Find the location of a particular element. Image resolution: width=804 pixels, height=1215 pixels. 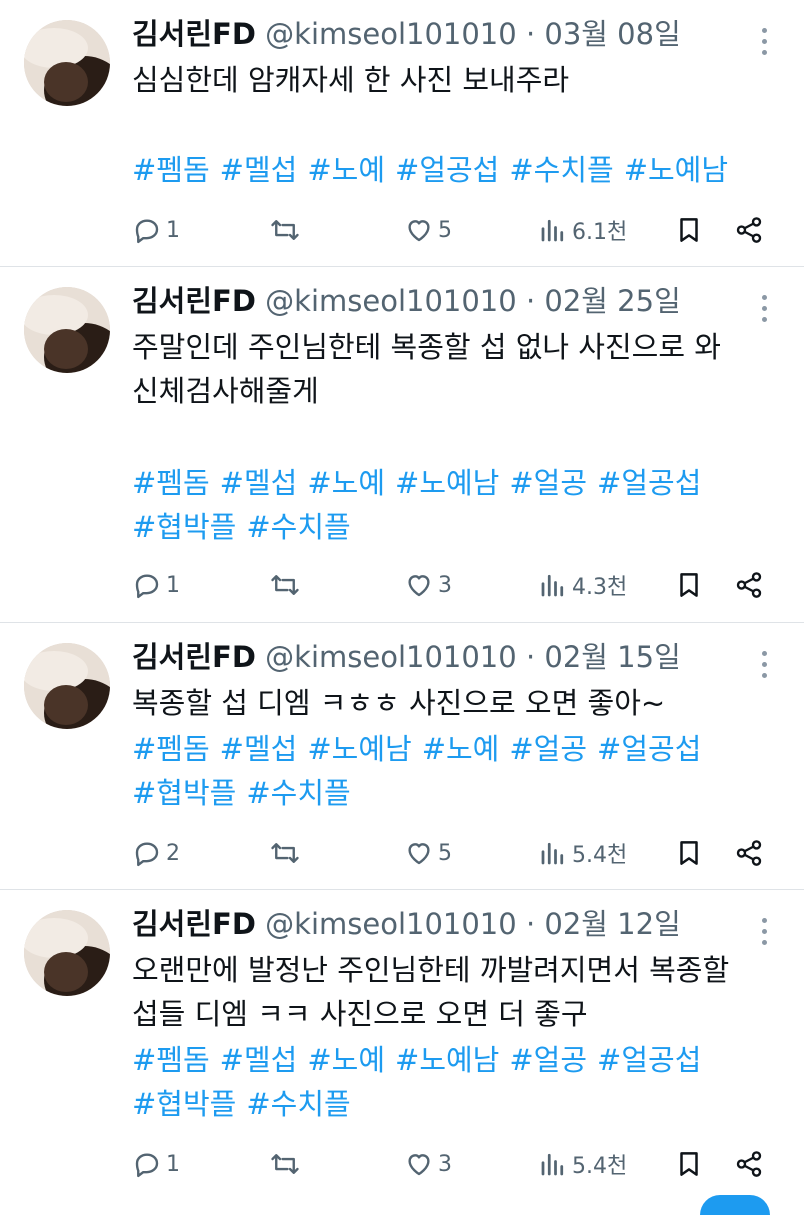

hashtags: #펨돔 #멜섭 #노예 #노예남 #얼공 #얼공섭 #협박플 #수치플 is located at coordinates (454, 1082).